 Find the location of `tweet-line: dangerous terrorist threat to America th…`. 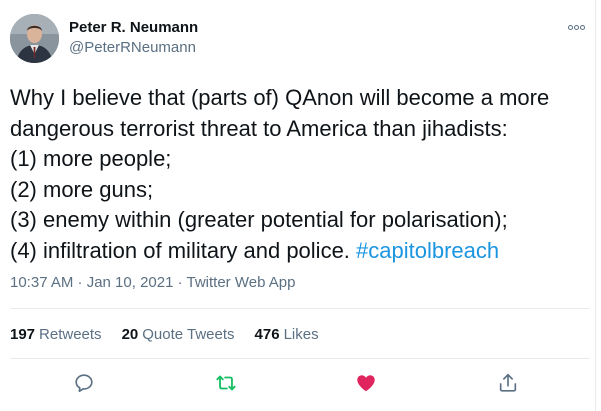

tweet-line: dangerous terrorist threat to America th… is located at coordinates (259, 128).